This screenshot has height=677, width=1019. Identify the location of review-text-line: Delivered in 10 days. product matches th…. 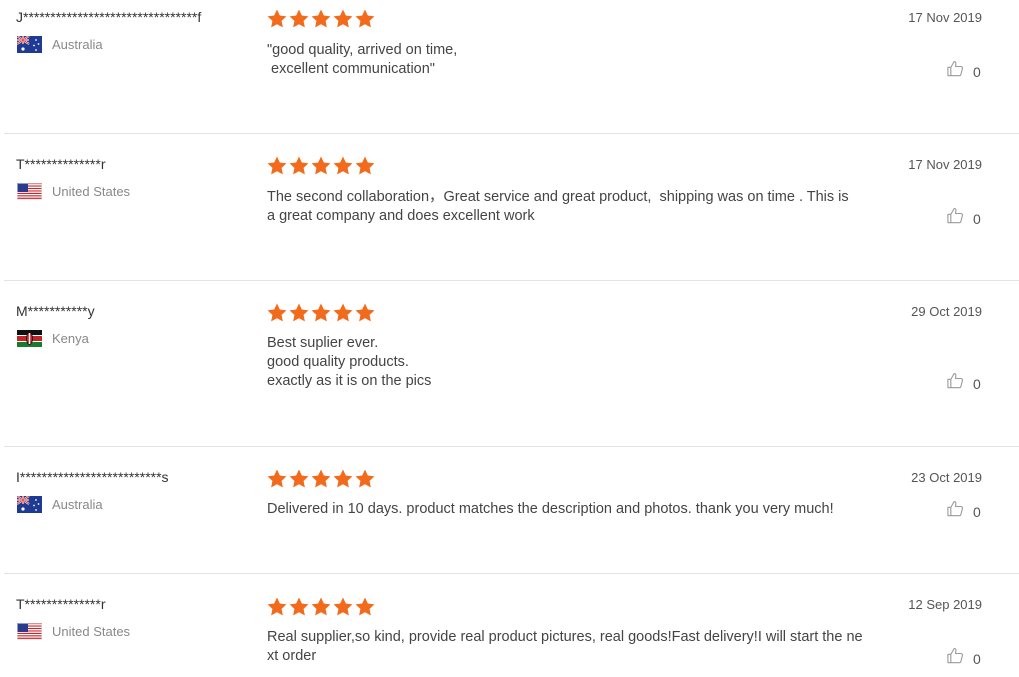
(550, 509).